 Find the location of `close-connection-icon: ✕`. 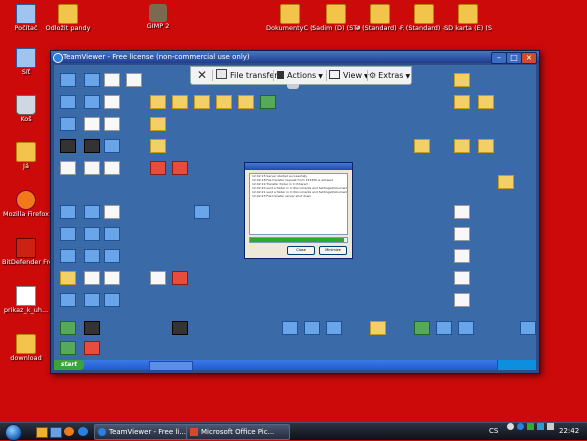

close-connection-icon: ✕ is located at coordinates (202, 75).